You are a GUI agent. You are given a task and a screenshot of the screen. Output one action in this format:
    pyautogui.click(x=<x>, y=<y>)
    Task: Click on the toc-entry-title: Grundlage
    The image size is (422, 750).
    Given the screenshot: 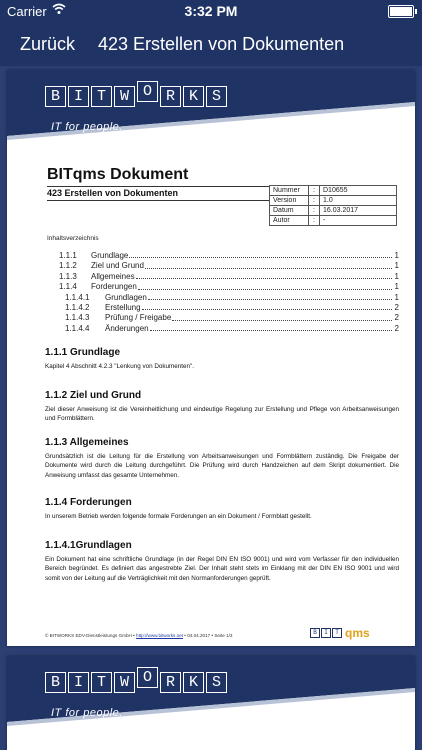 What is the action you would take?
    pyautogui.click(x=110, y=255)
    